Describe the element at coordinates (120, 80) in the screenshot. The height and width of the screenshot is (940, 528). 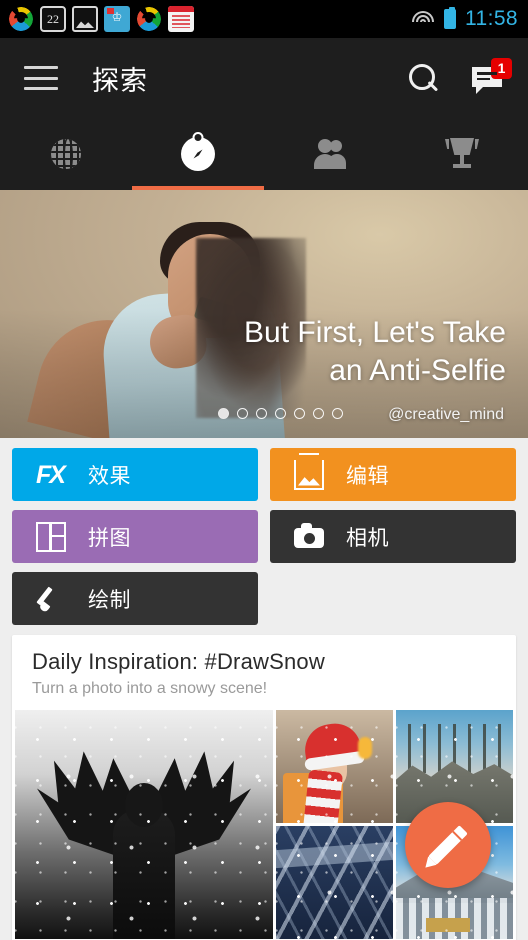
I see `page-title: 探索` at that location.